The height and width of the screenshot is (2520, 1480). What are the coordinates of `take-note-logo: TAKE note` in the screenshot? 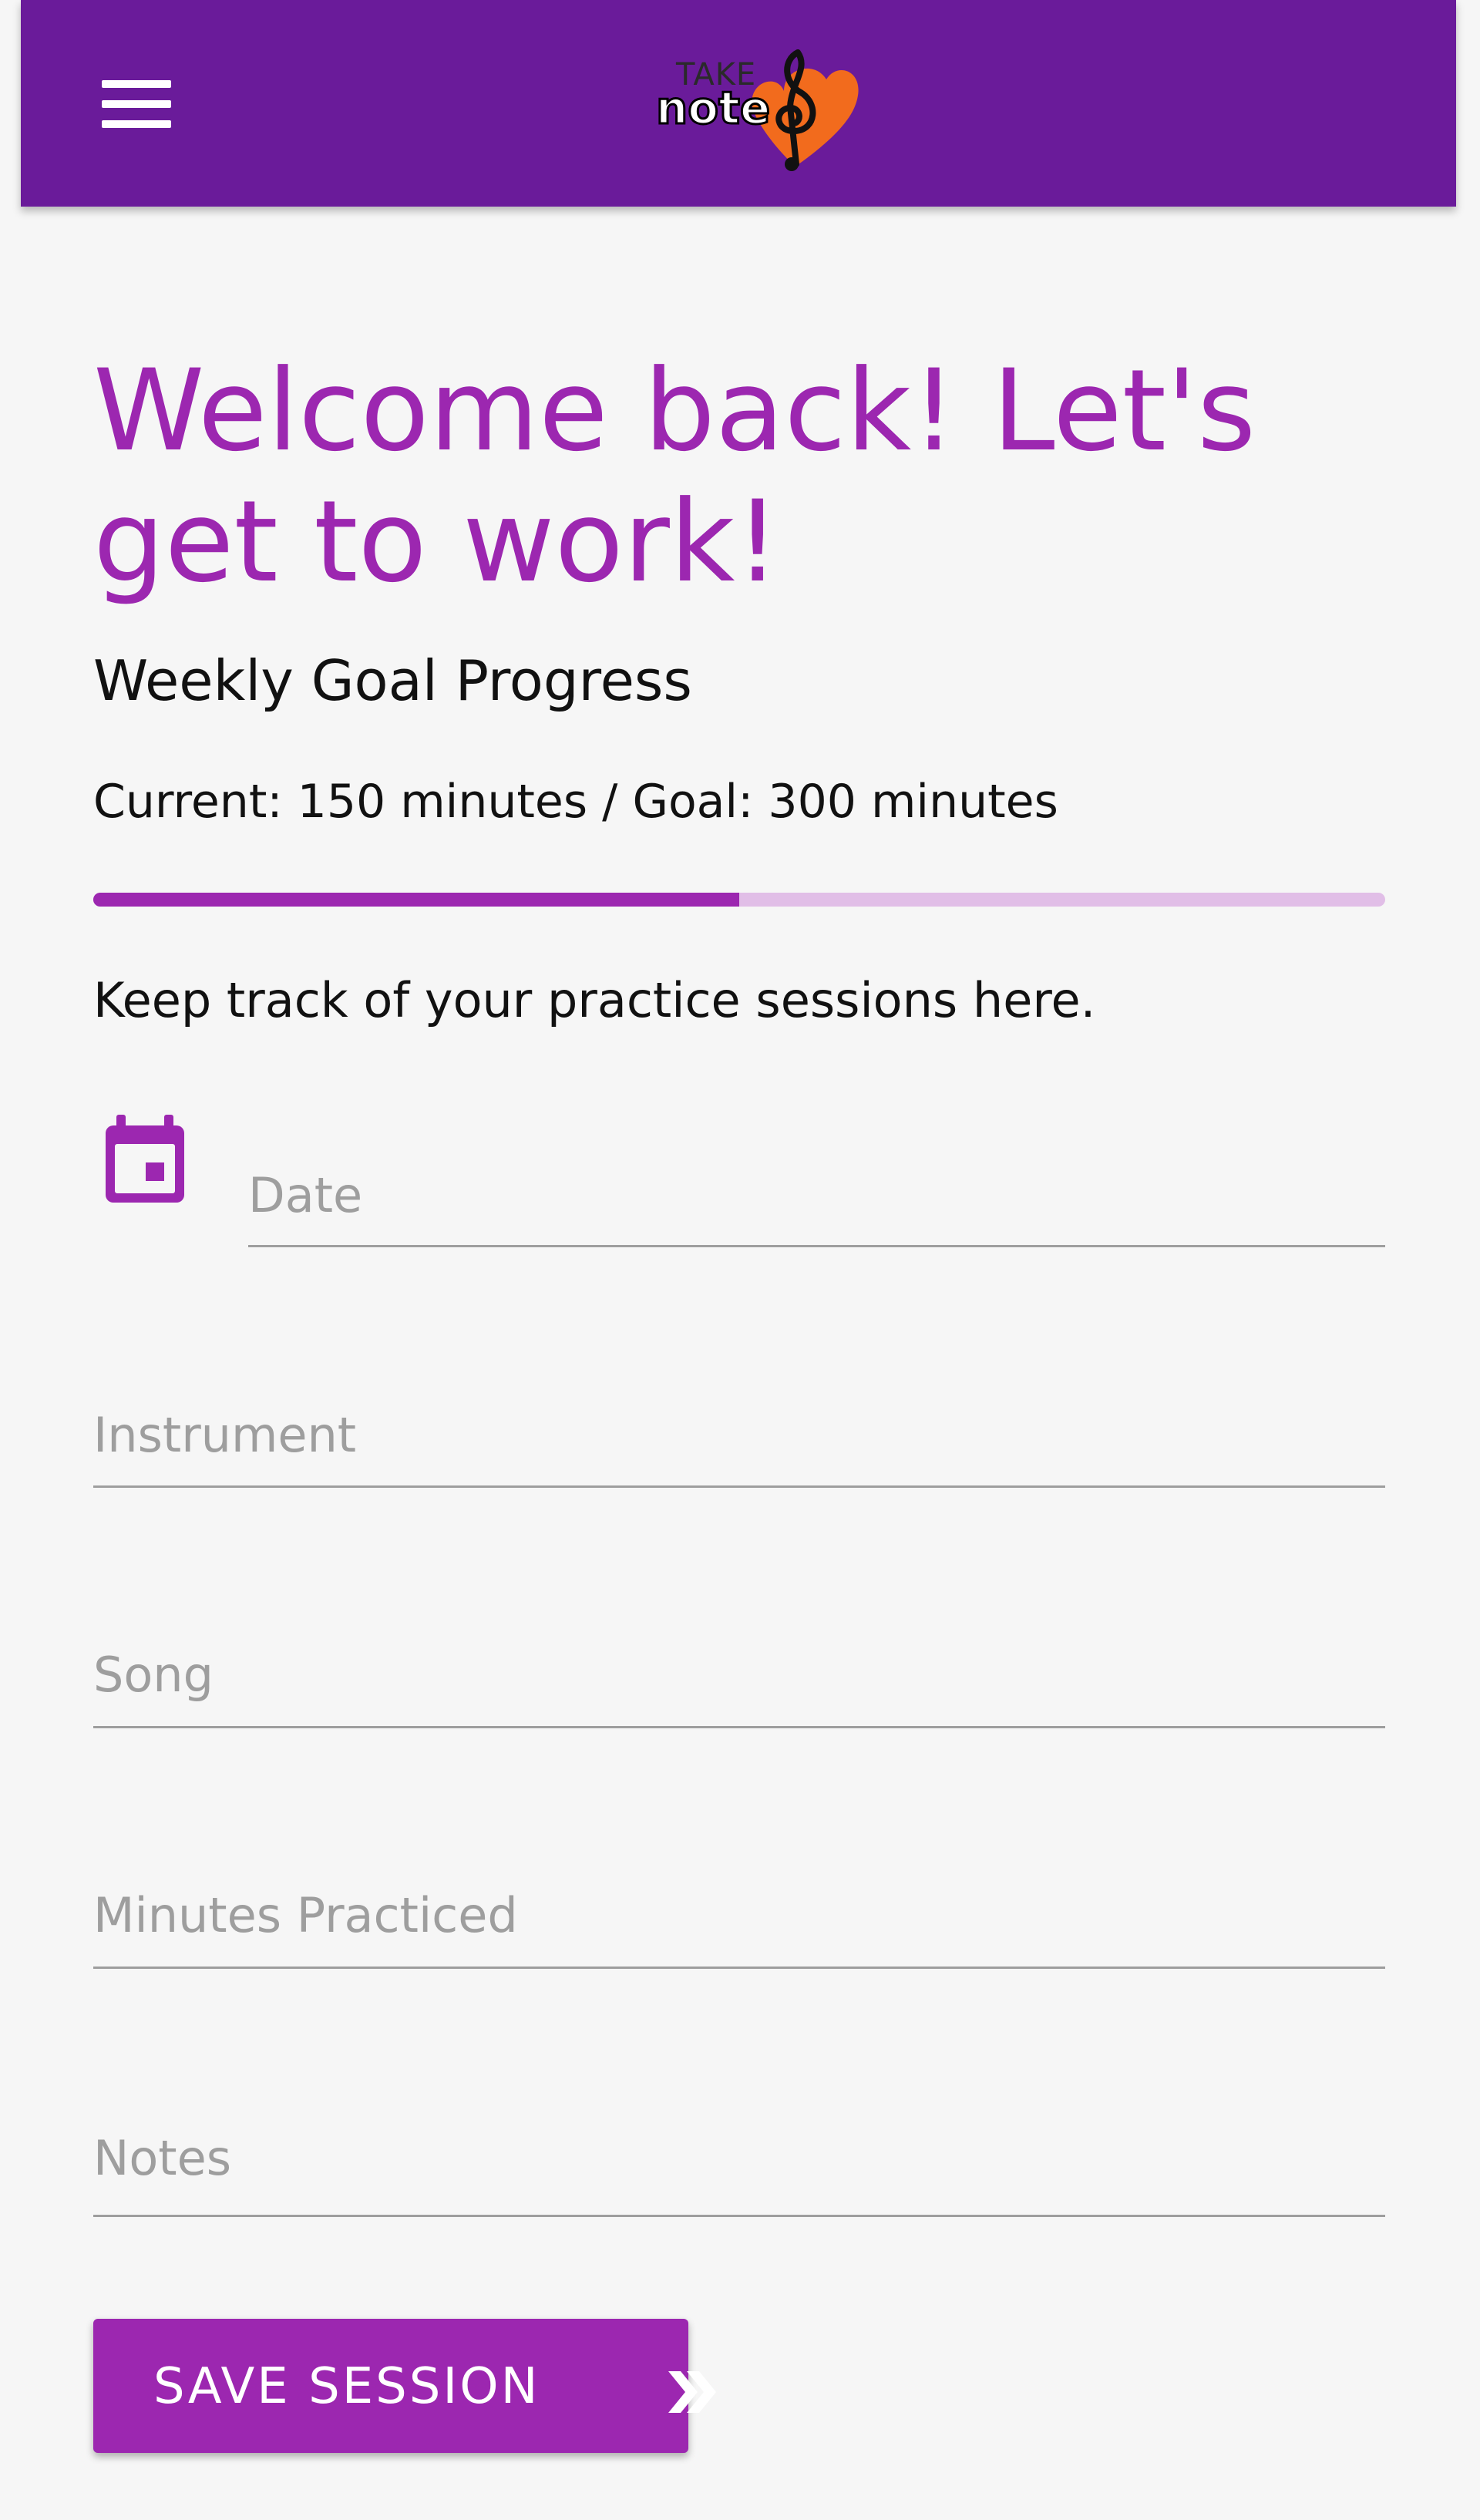 It's located at (749, 107).